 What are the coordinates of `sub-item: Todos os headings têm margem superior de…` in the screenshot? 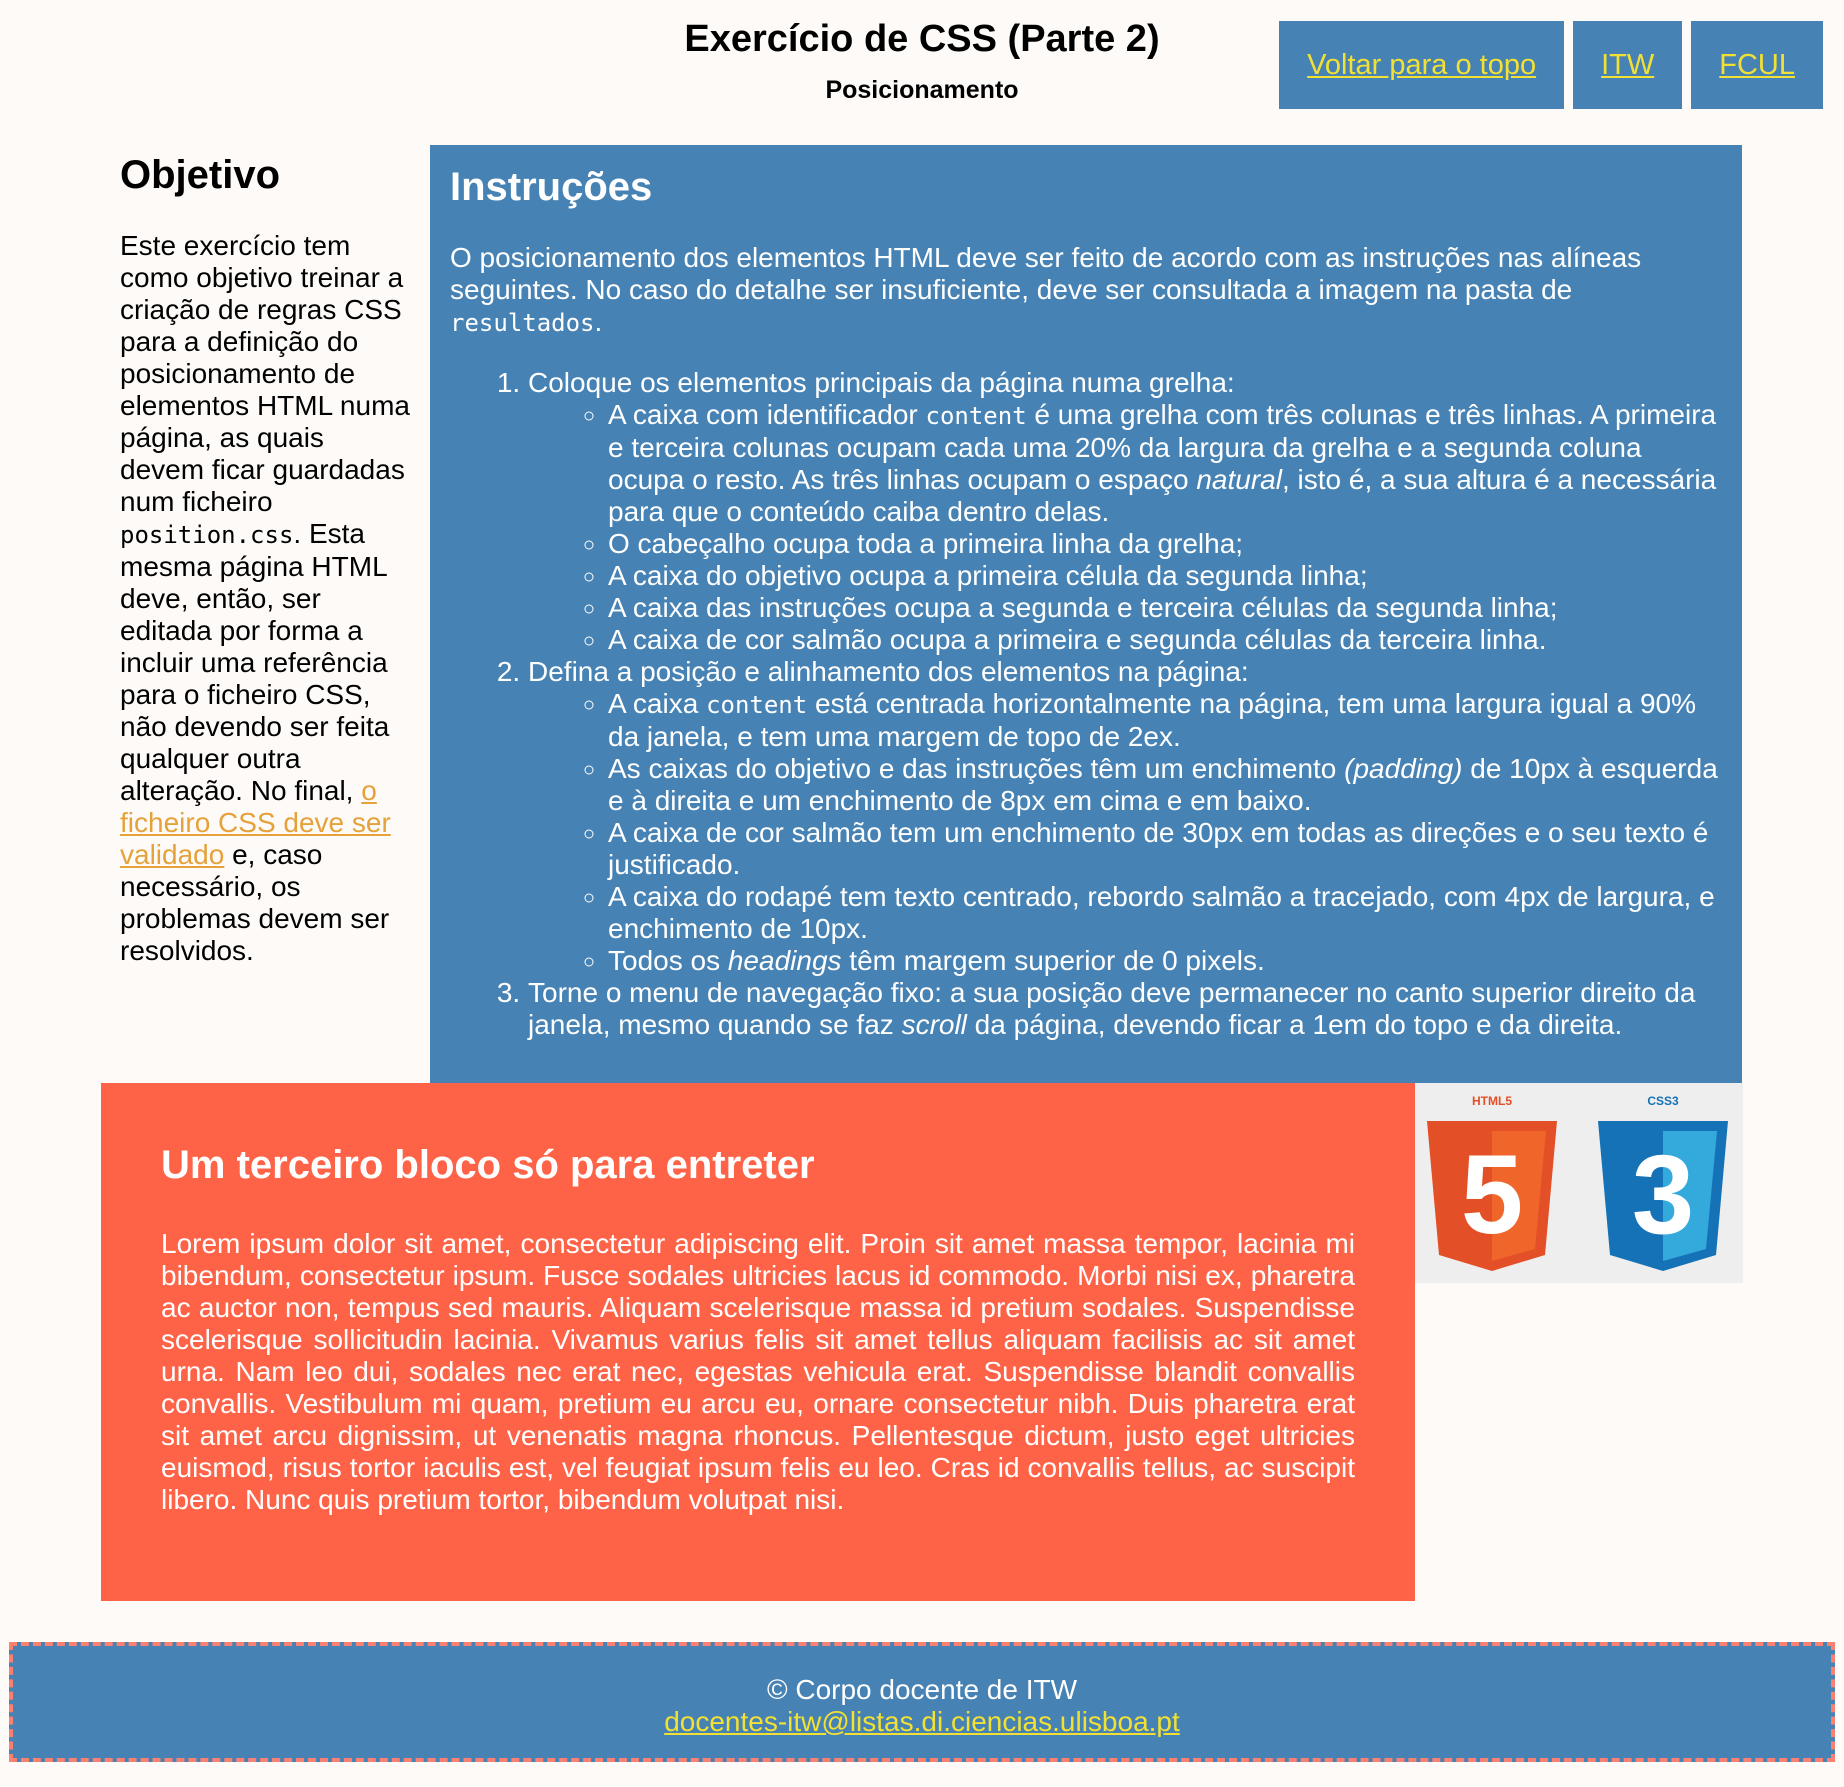 It's located at (1165, 961).